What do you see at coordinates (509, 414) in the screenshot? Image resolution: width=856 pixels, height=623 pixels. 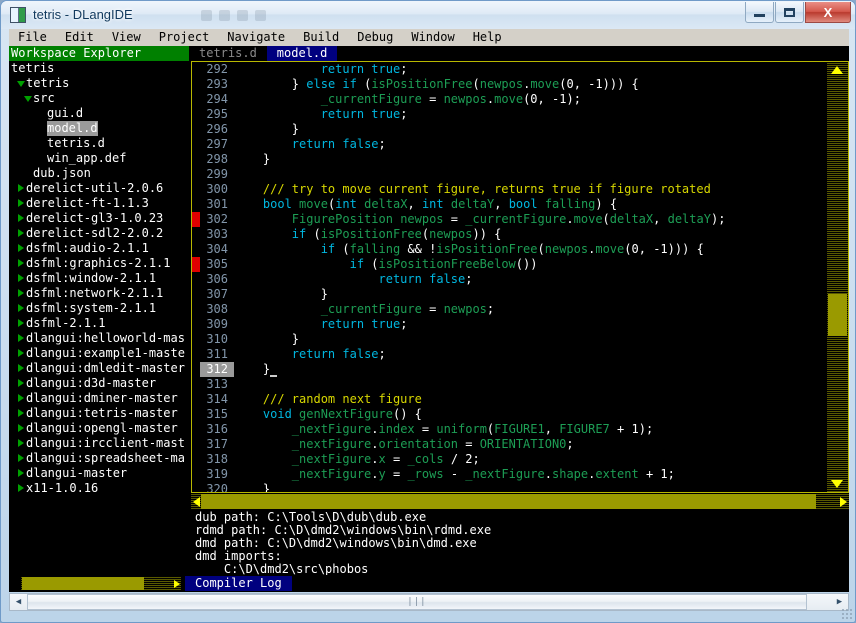 I see `code-line: 315 void genNextFigure() {` at bounding box center [509, 414].